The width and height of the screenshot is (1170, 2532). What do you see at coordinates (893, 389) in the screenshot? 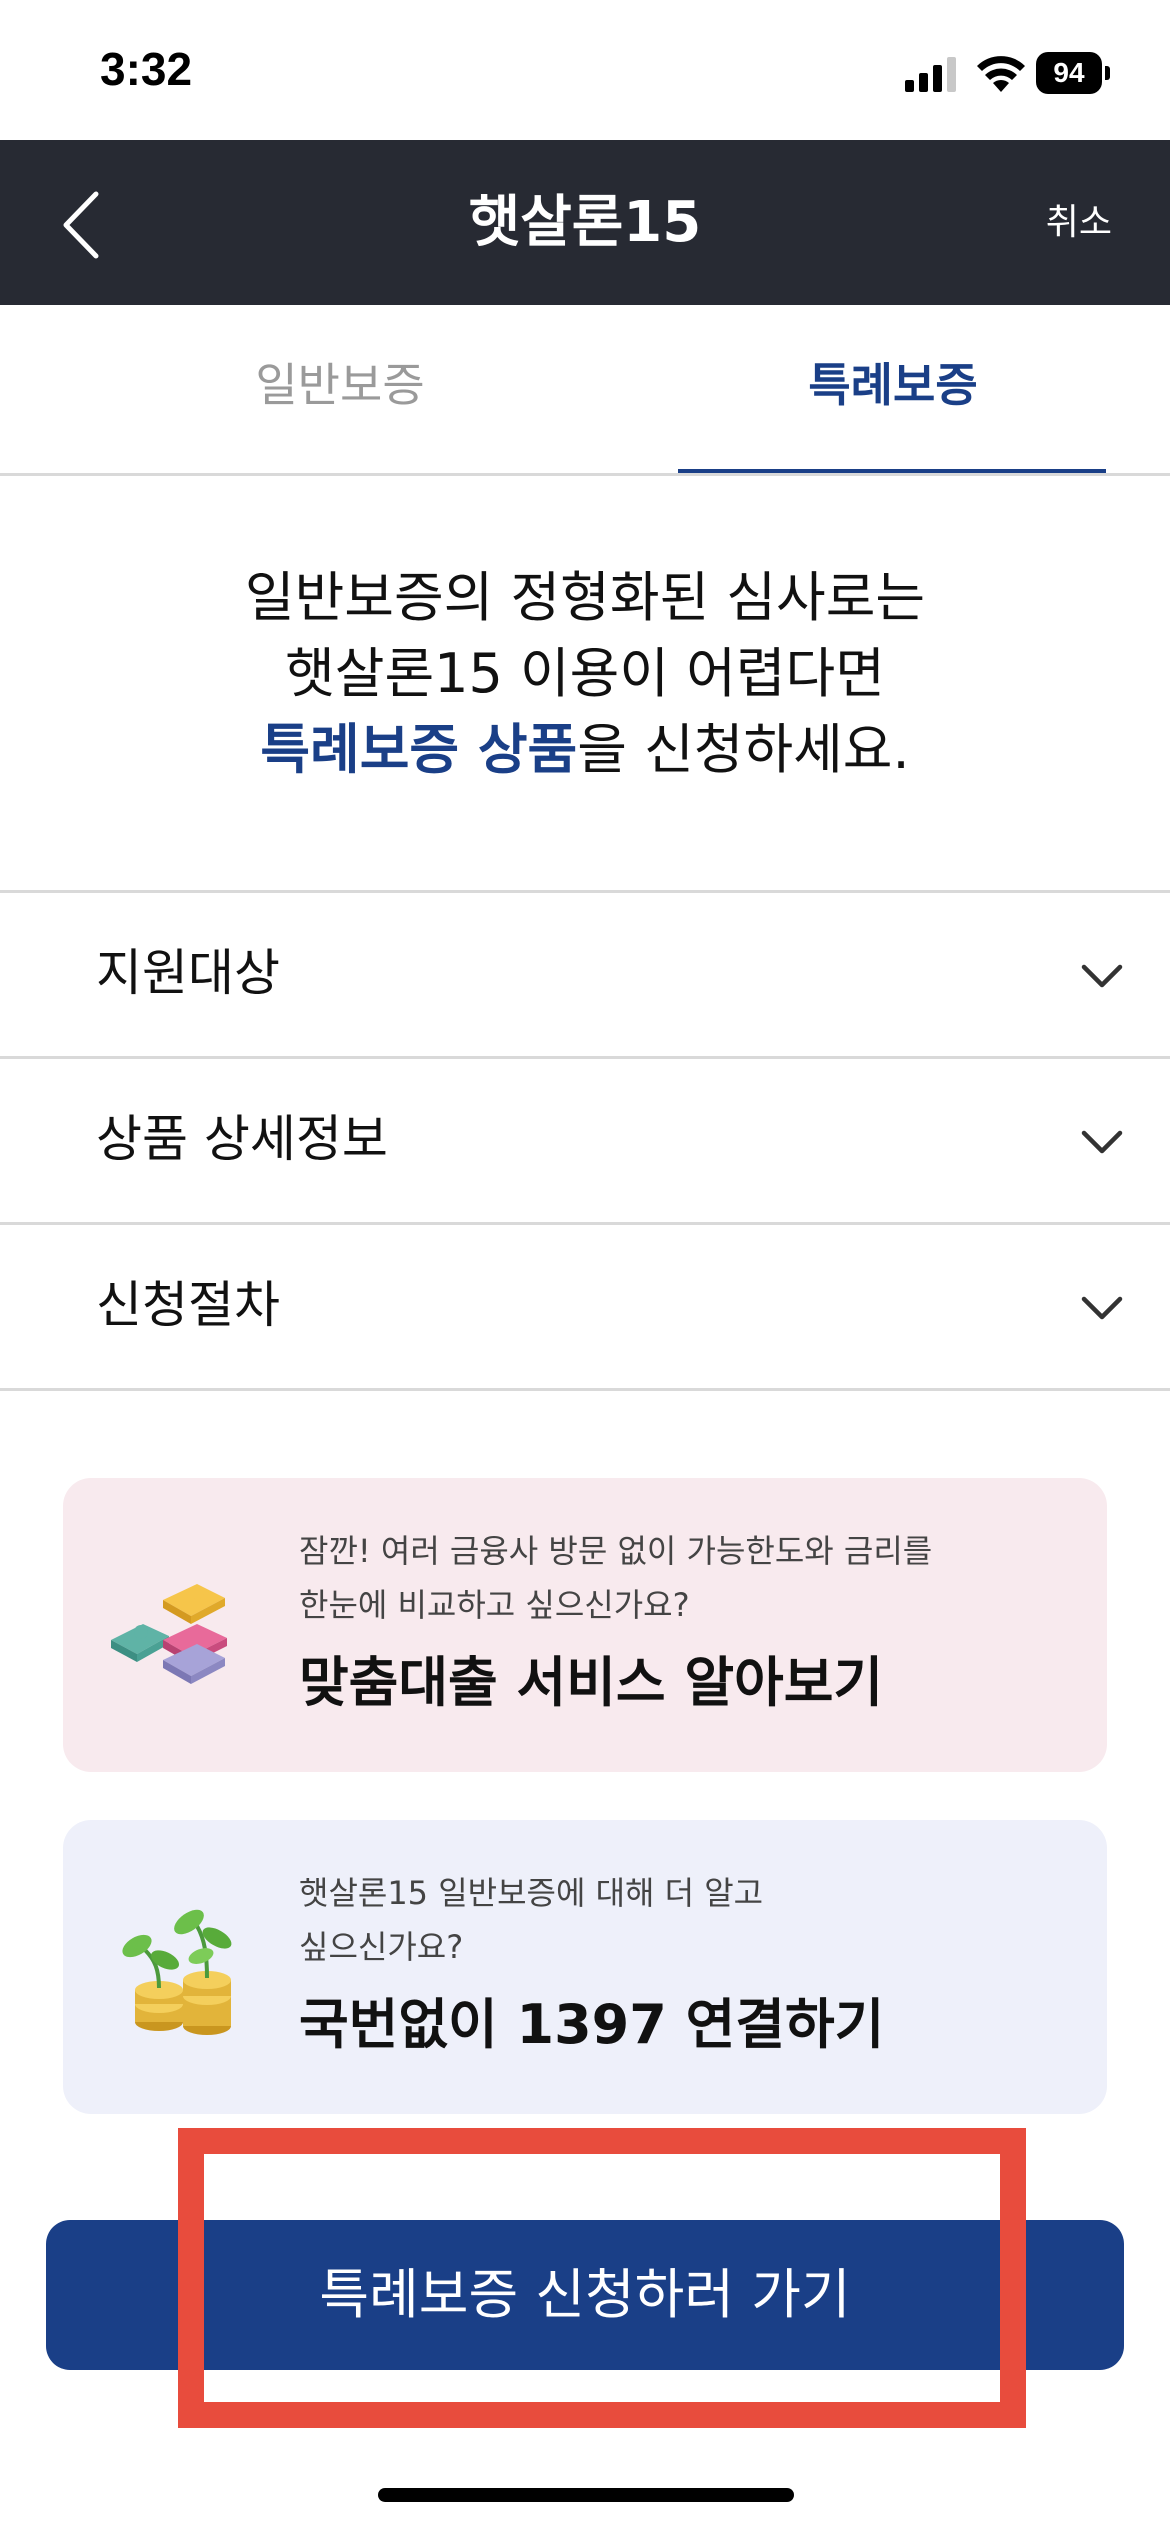
I see `tab-special-guarantee: 특례보증` at bounding box center [893, 389].